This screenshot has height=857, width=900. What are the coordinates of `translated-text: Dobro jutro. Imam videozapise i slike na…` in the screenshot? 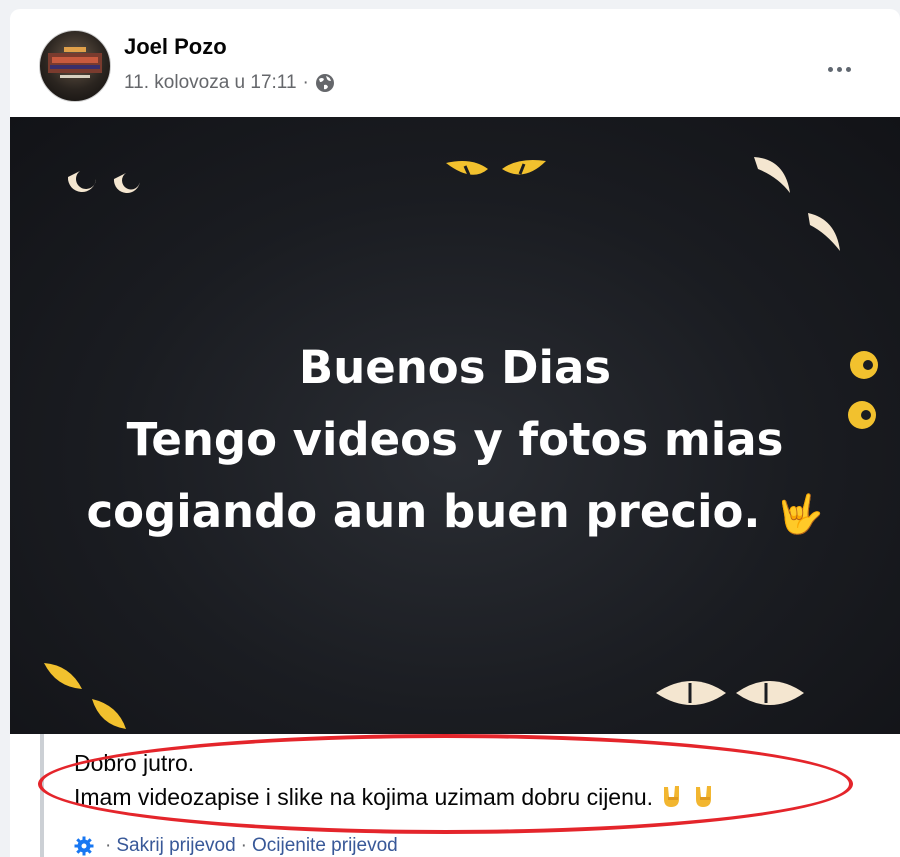 It's located at (395, 780).